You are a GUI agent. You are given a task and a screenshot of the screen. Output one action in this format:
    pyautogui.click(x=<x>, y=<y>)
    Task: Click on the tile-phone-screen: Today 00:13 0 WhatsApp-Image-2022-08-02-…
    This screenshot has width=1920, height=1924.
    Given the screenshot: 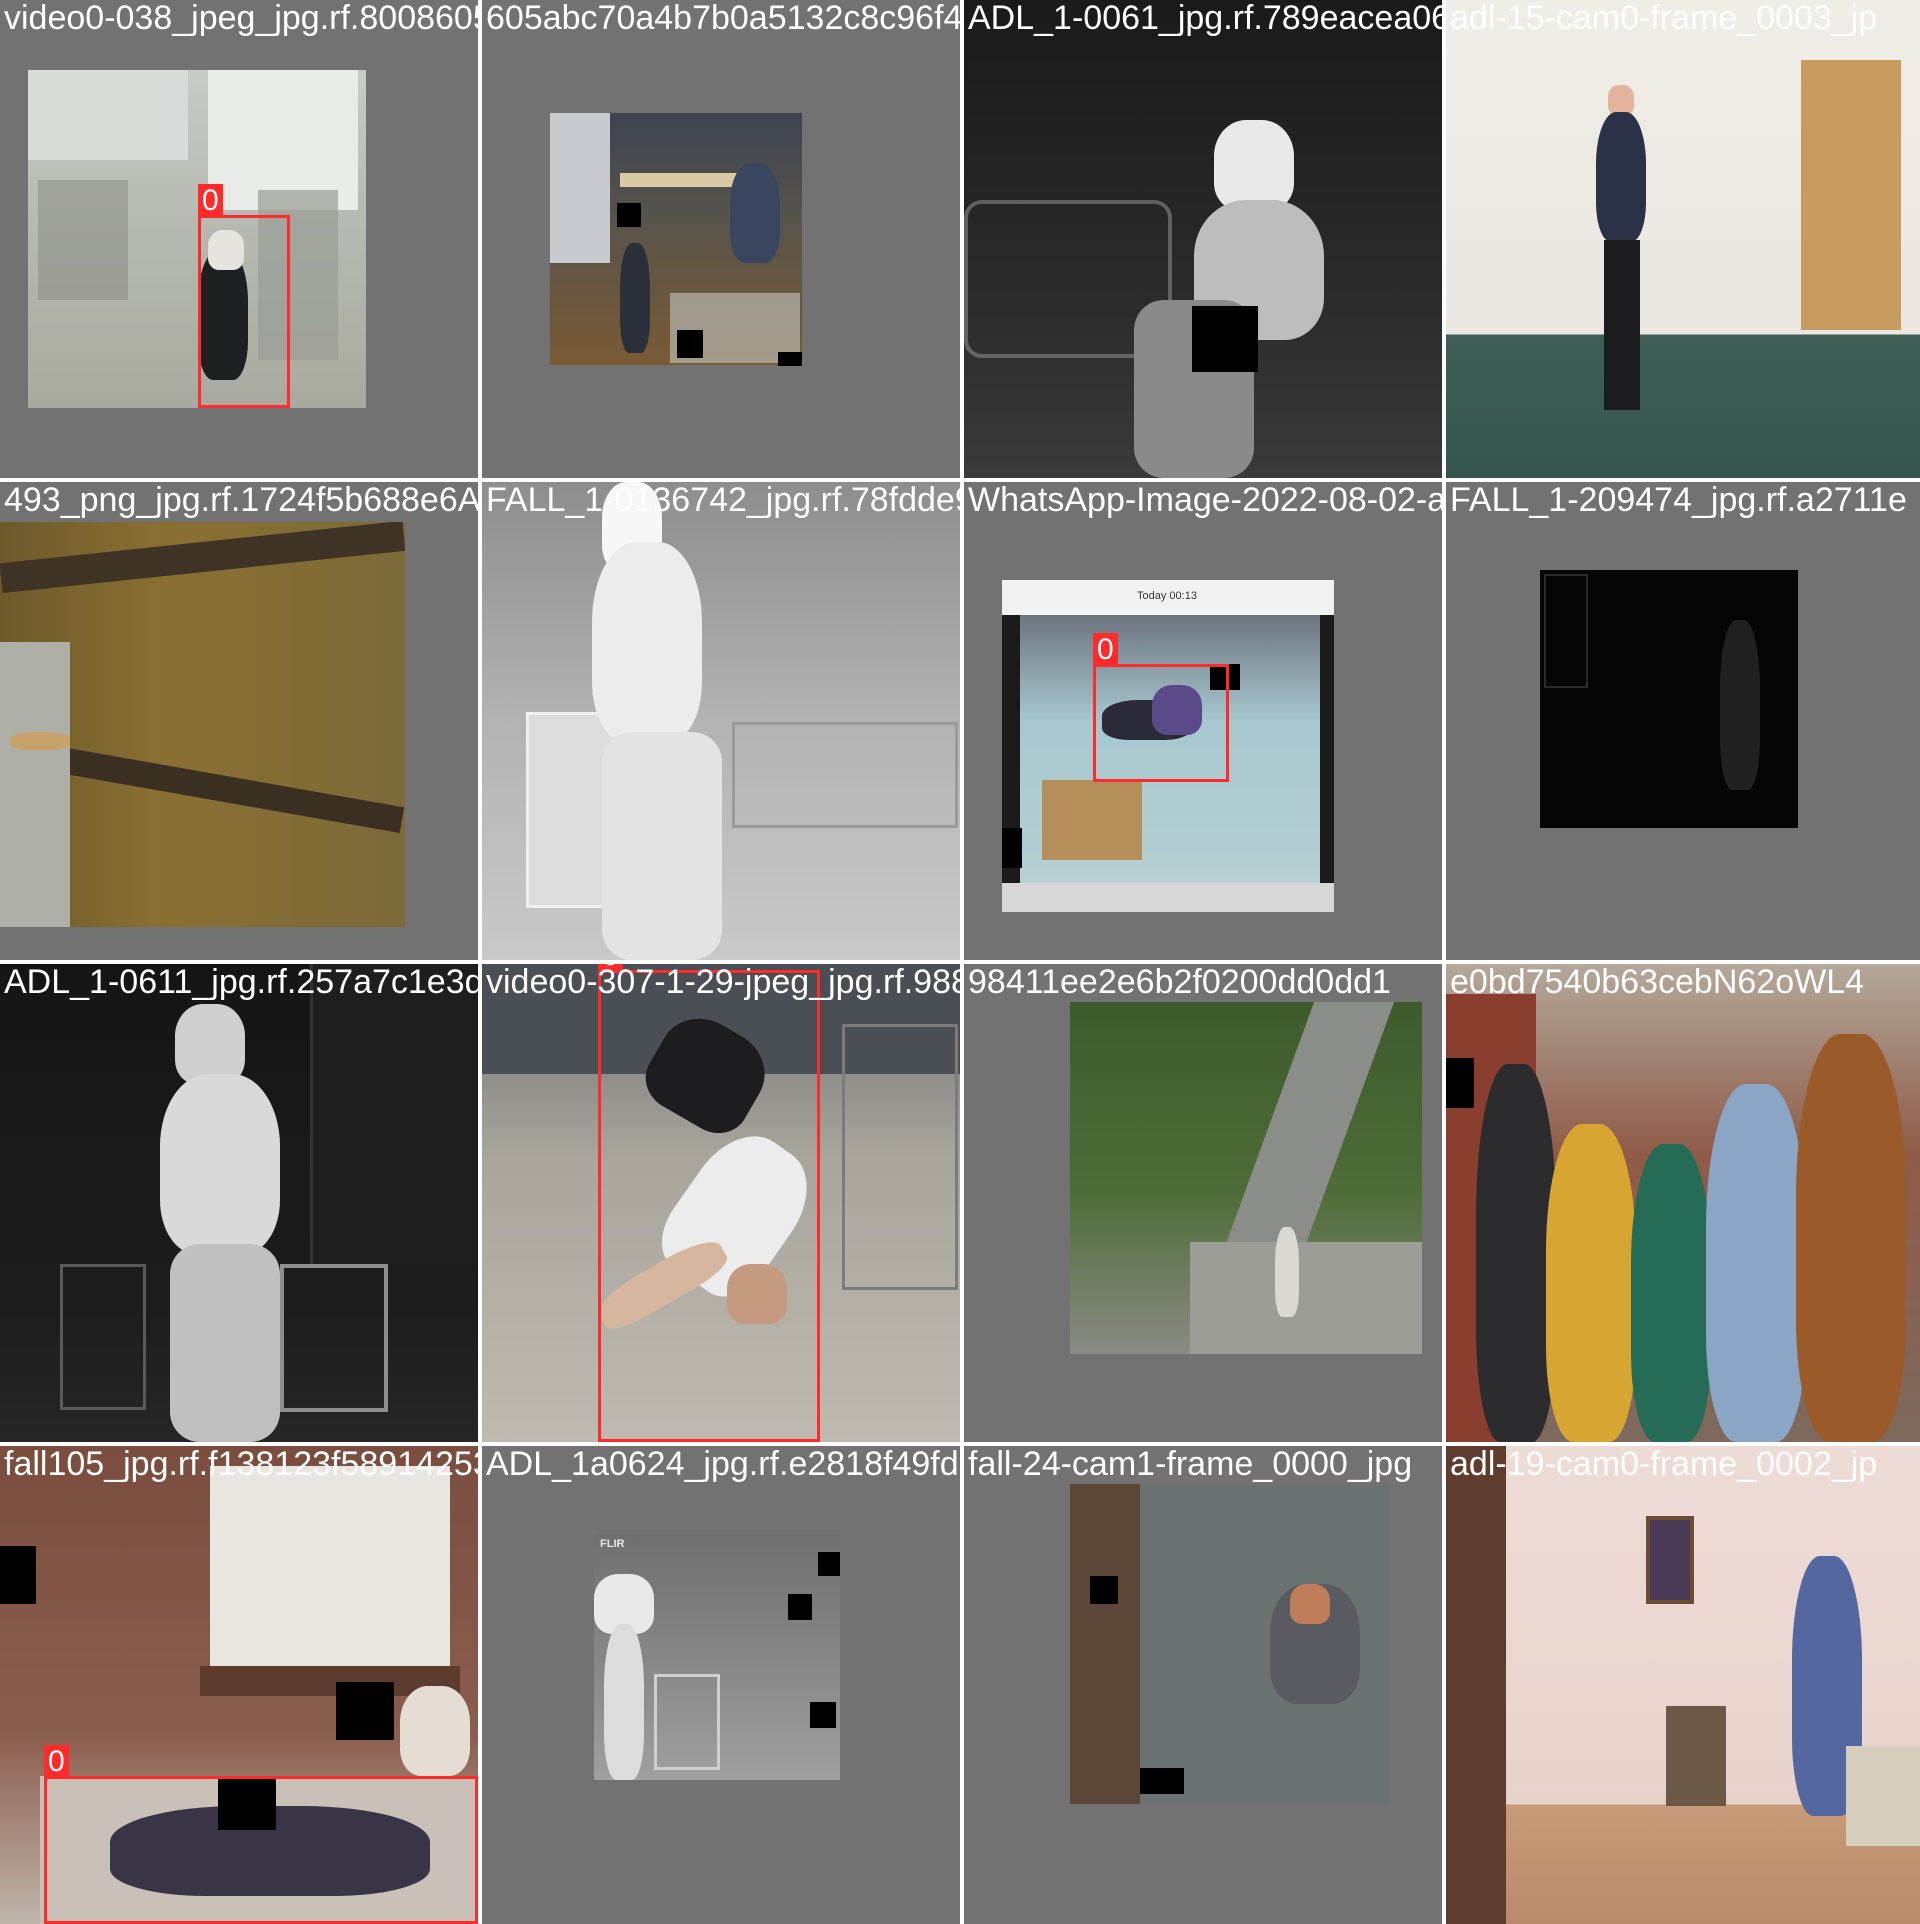 What is the action you would take?
    pyautogui.click(x=1203, y=721)
    